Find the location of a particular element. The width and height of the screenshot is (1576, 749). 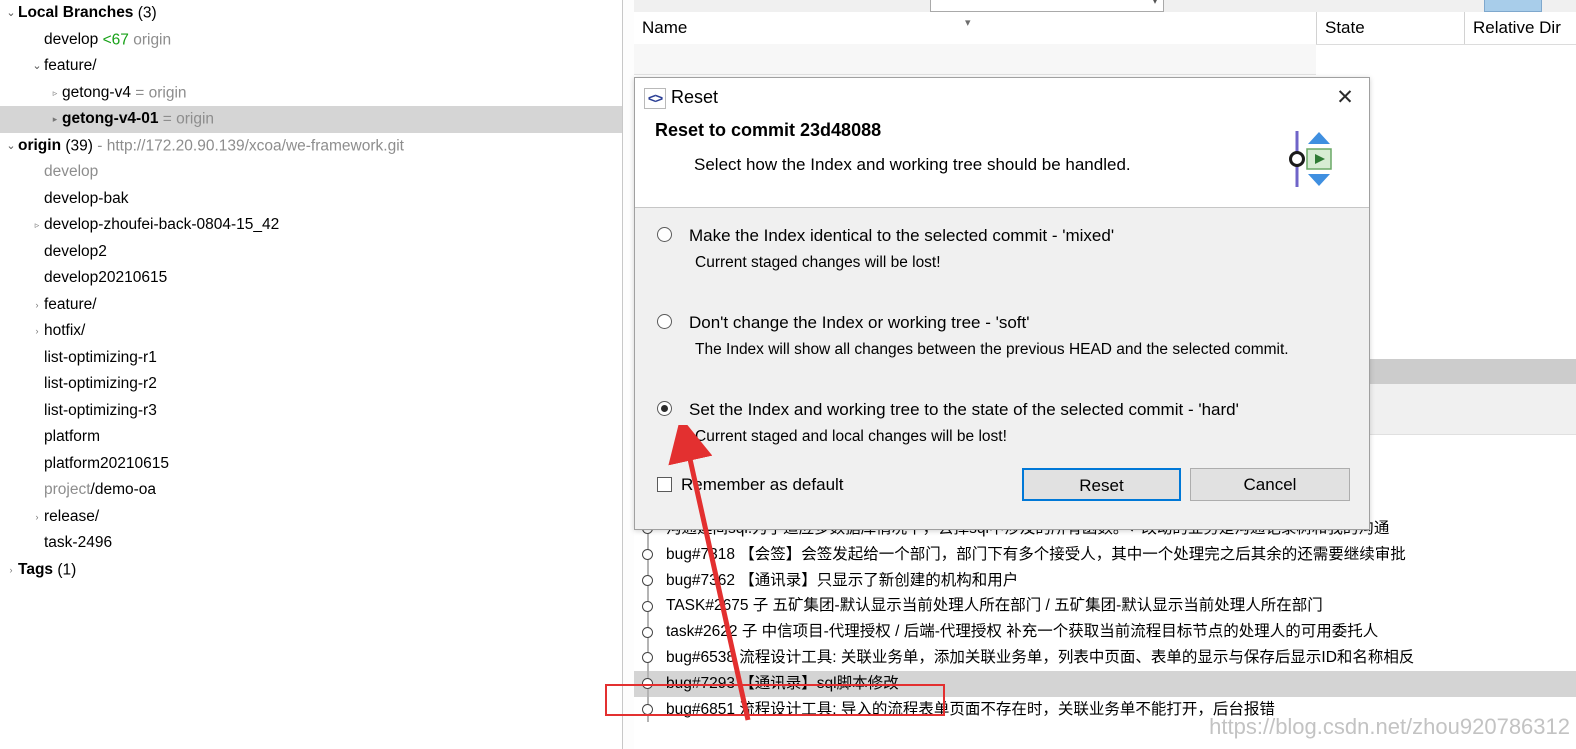

tree-item-hotfix: › hotfix/ is located at coordinates (311, 331).